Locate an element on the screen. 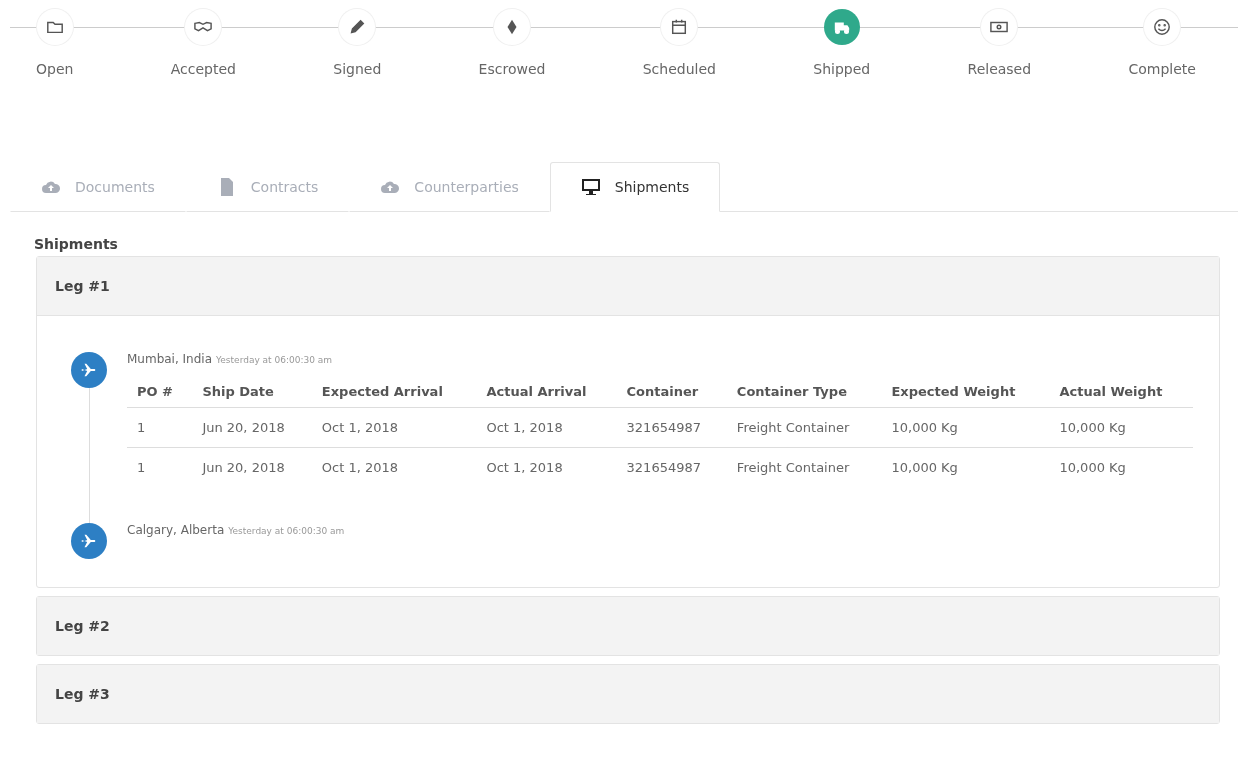 This screenshot has height=777, width=1238. pencil-icon is located at coordinates (357, 27).